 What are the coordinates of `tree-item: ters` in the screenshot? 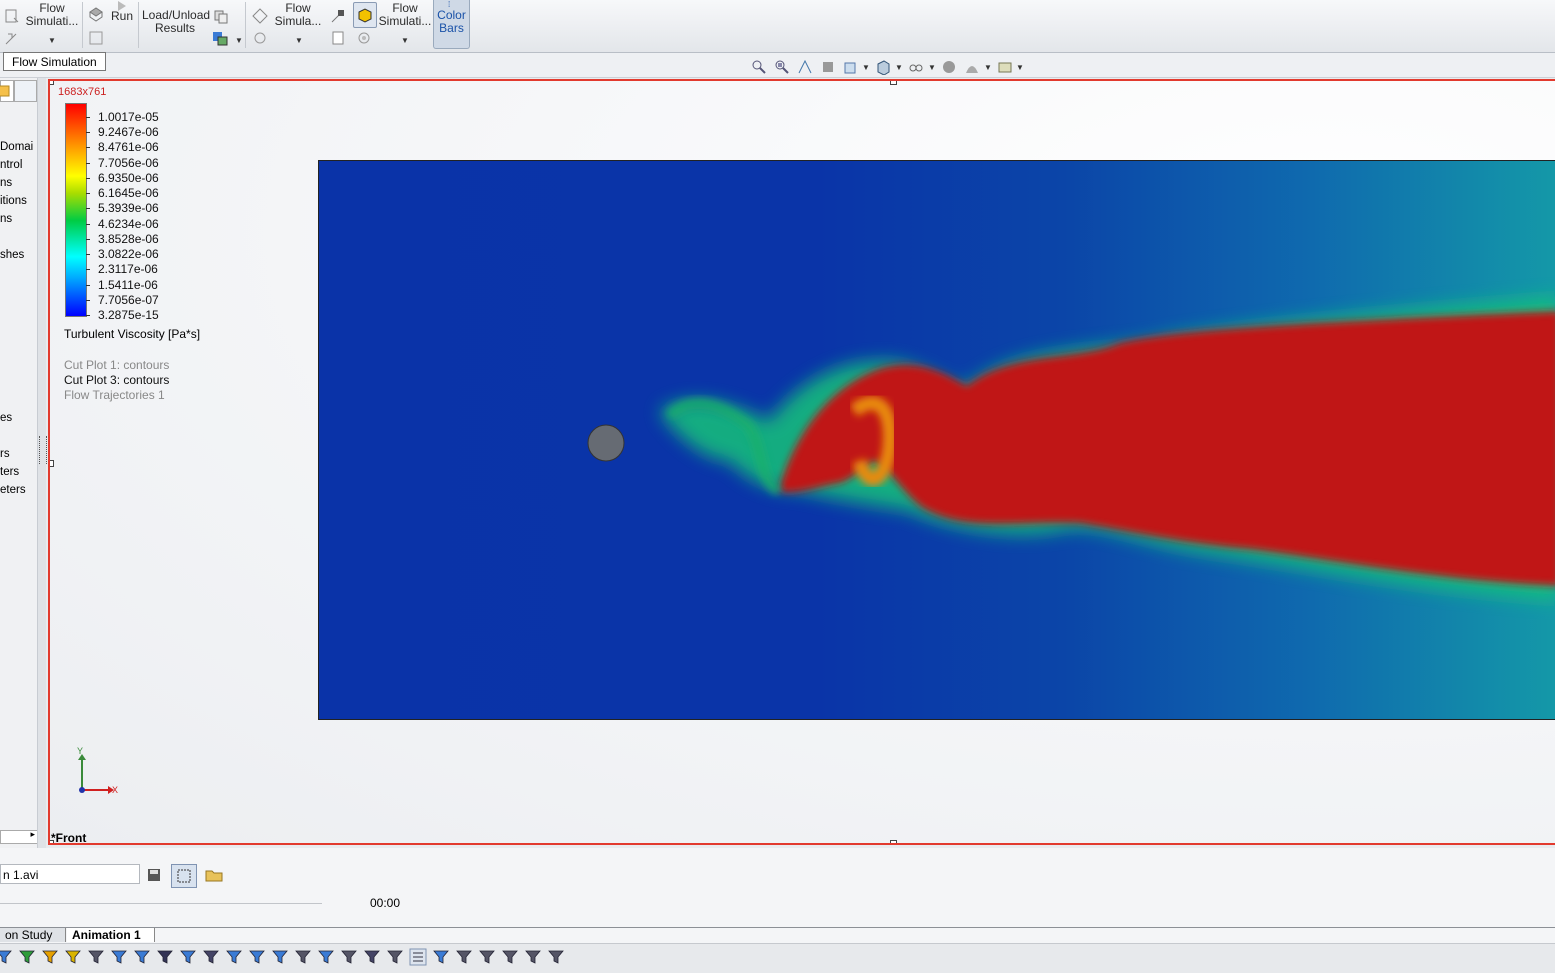 It's located at (9, 472).